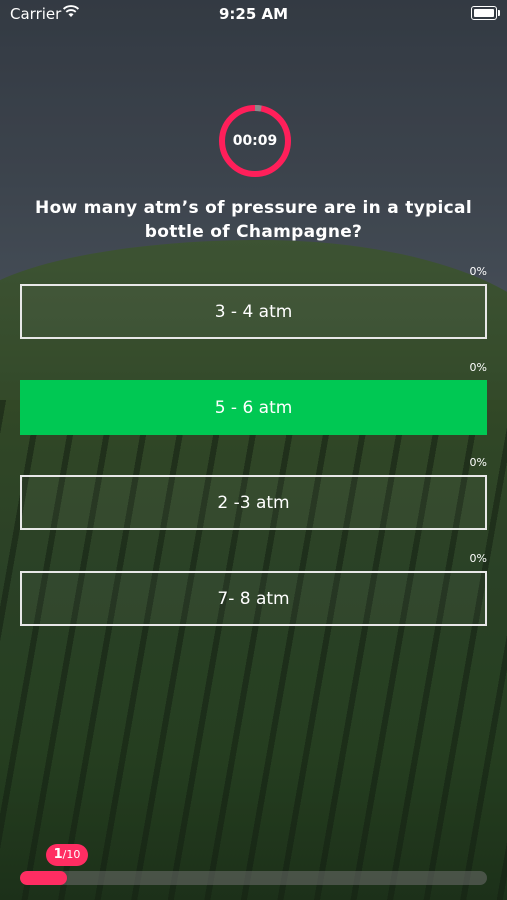 The height and width of the screenshot is (900, 507). I want to click on clock: 9:25 AM, so click(253, 14).